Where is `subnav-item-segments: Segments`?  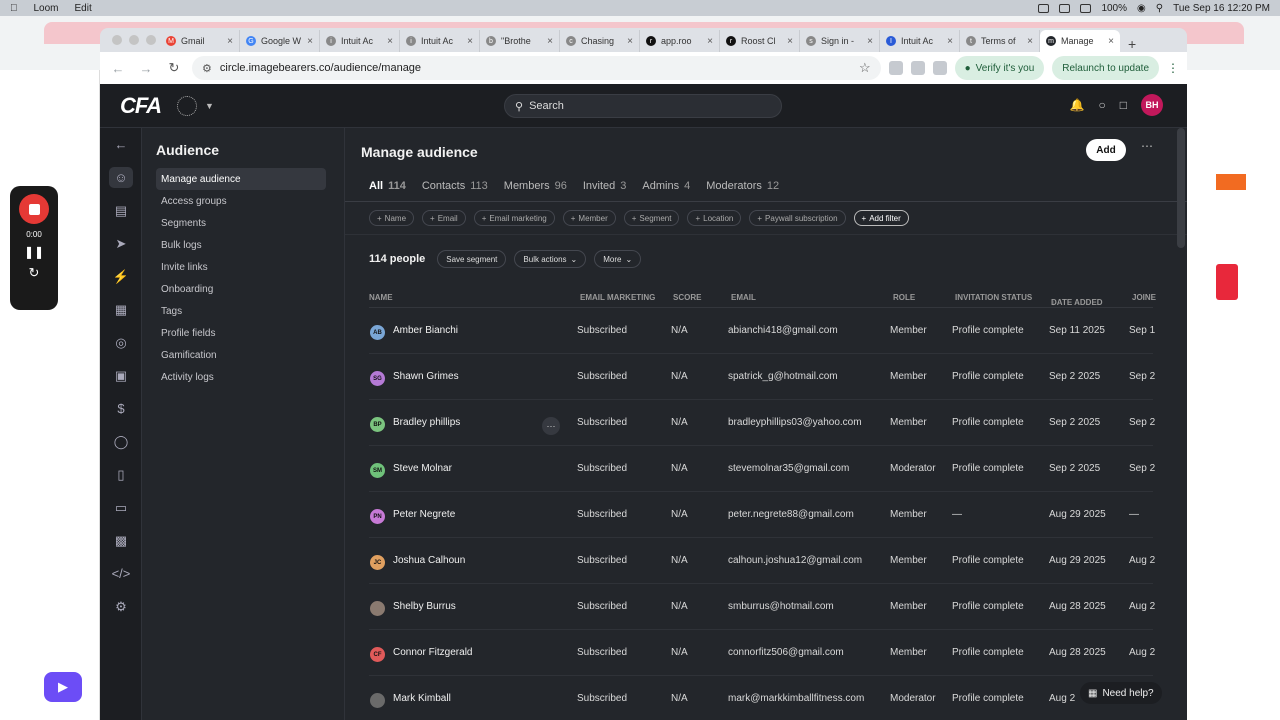 subnav-item-segments: Segments is located at coordinates (241, 223).